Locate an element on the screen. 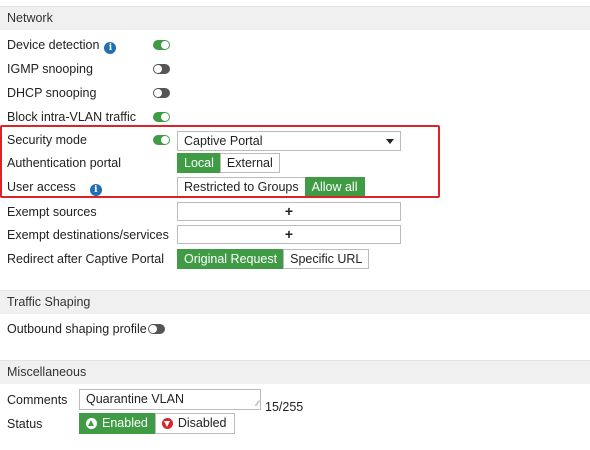 The image size is (590, 450). status-disabled-option: Disabled is located at coordinates (194, 423).